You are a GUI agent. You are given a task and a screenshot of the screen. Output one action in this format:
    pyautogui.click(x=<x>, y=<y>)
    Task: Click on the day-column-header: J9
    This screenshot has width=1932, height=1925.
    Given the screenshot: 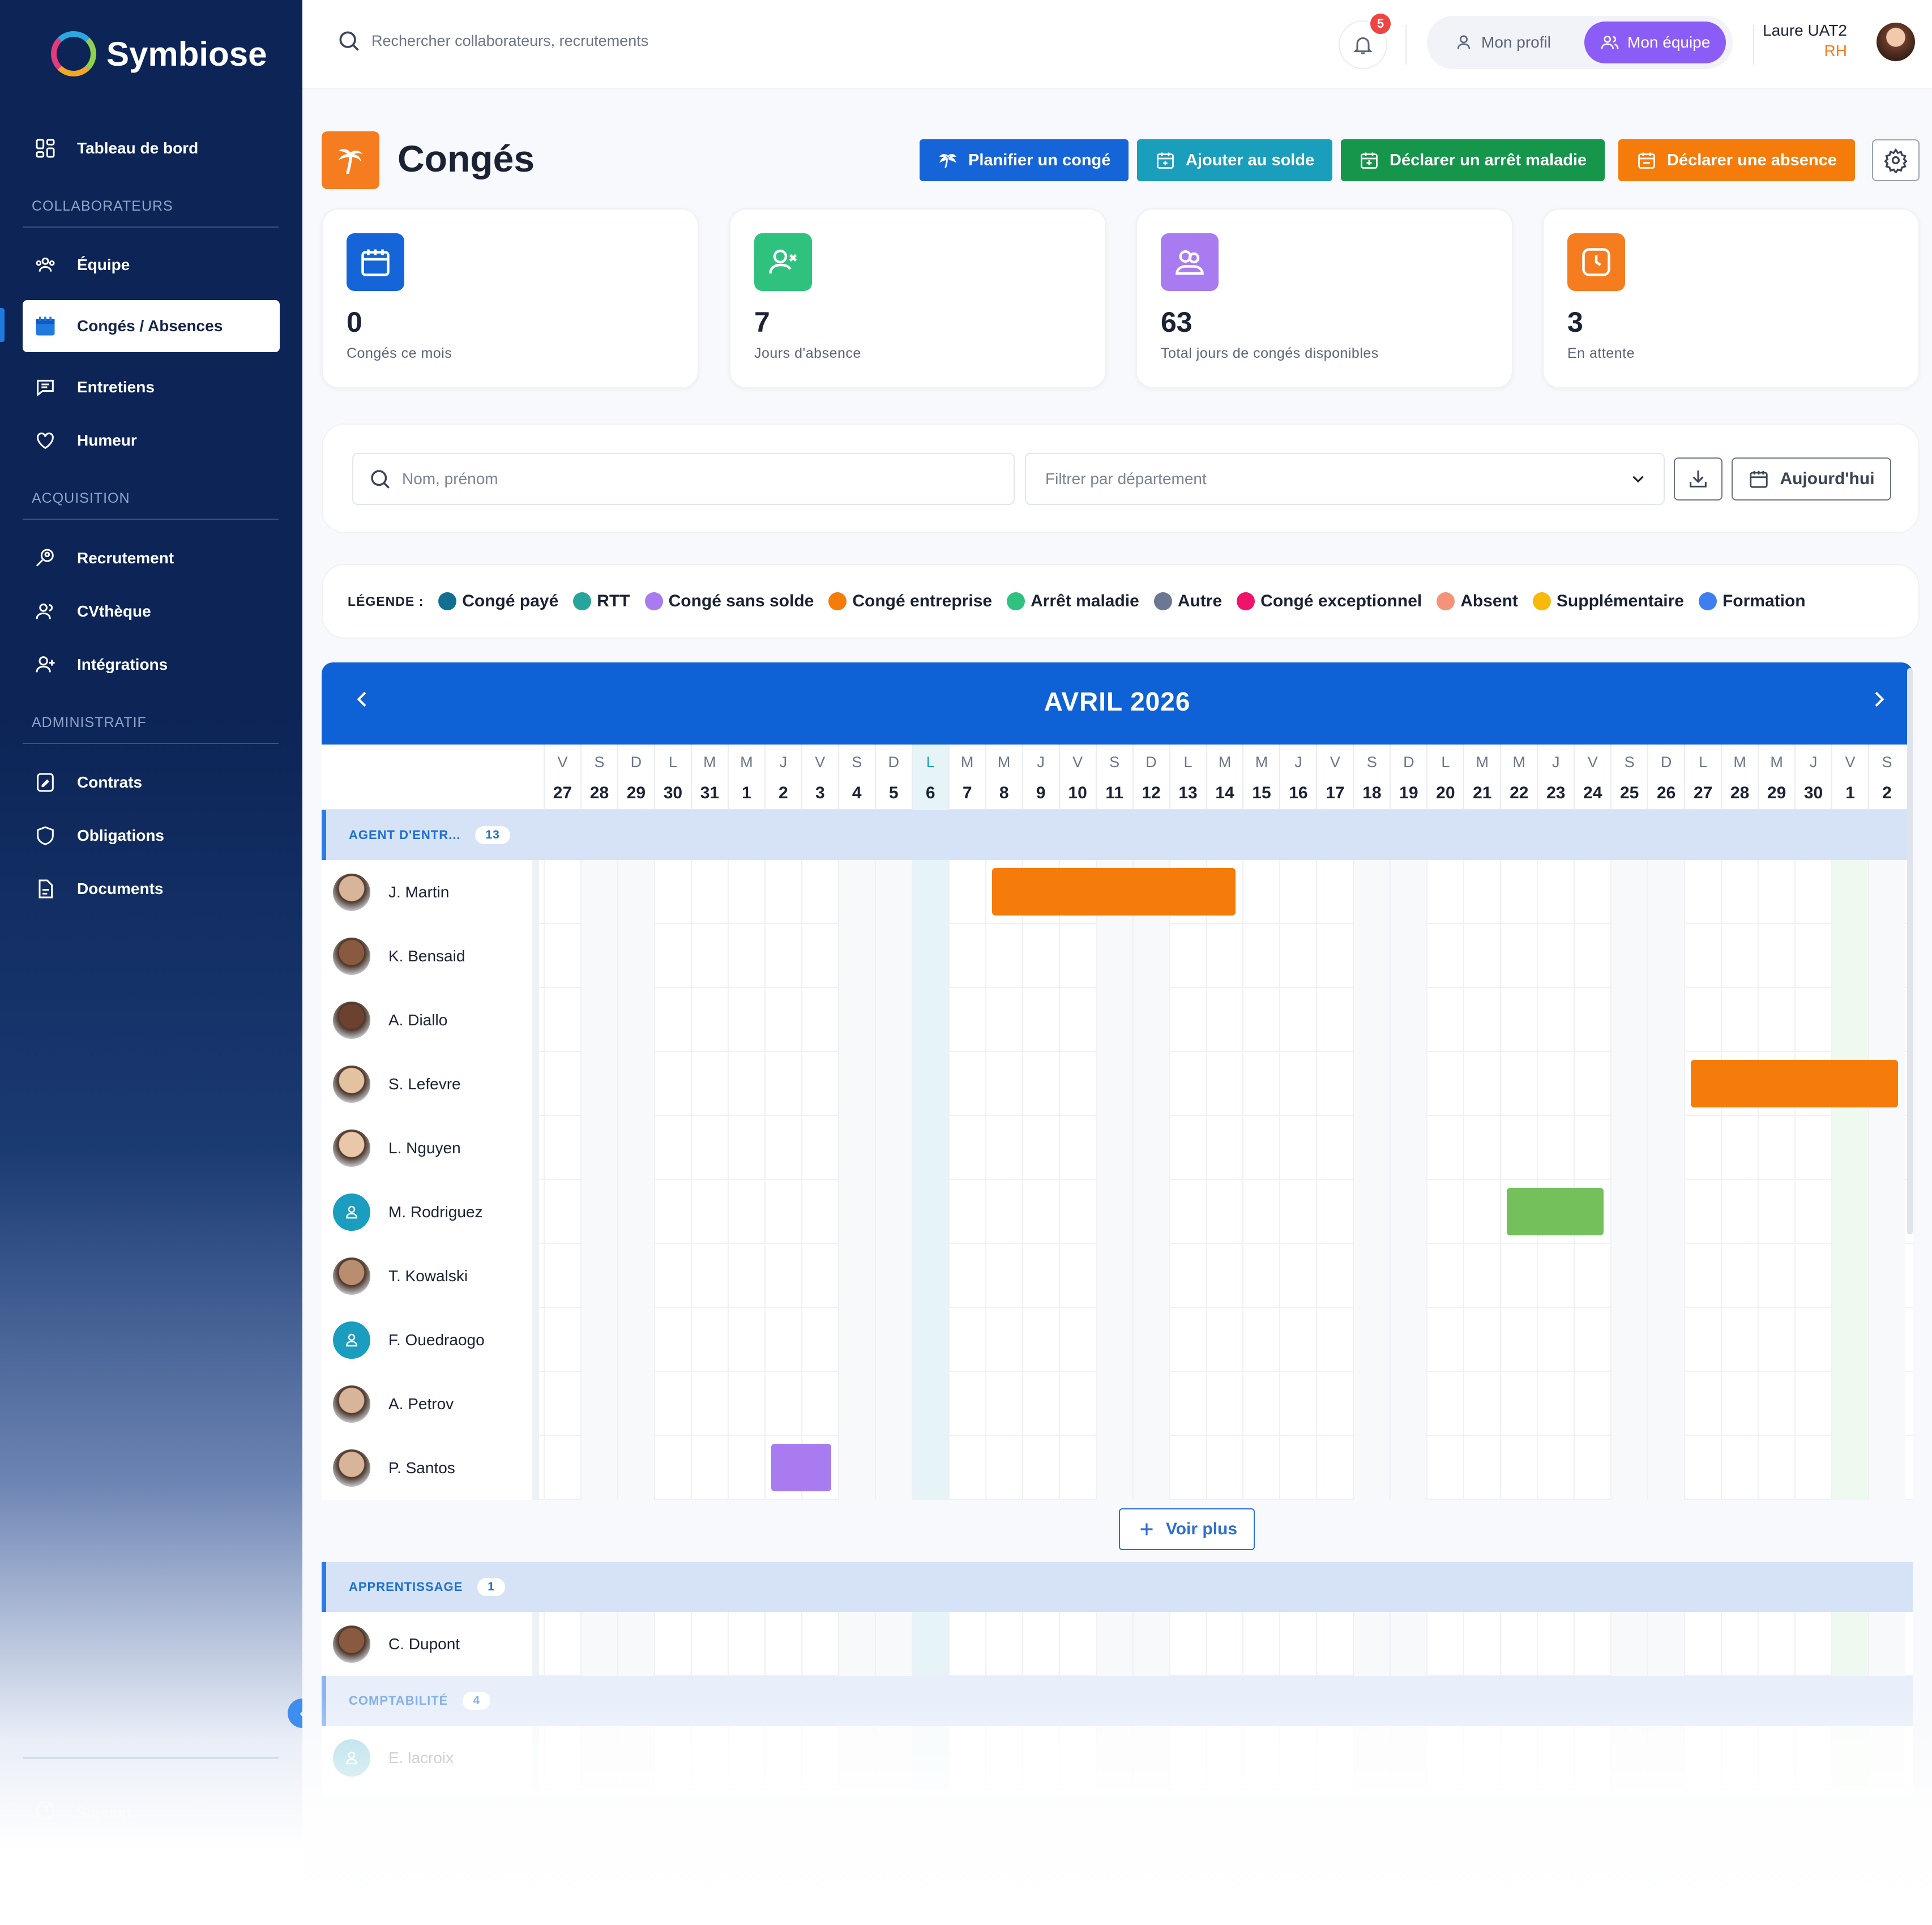 What is the action you would take?
    pyautogui.click(x=1040, y=777)
    